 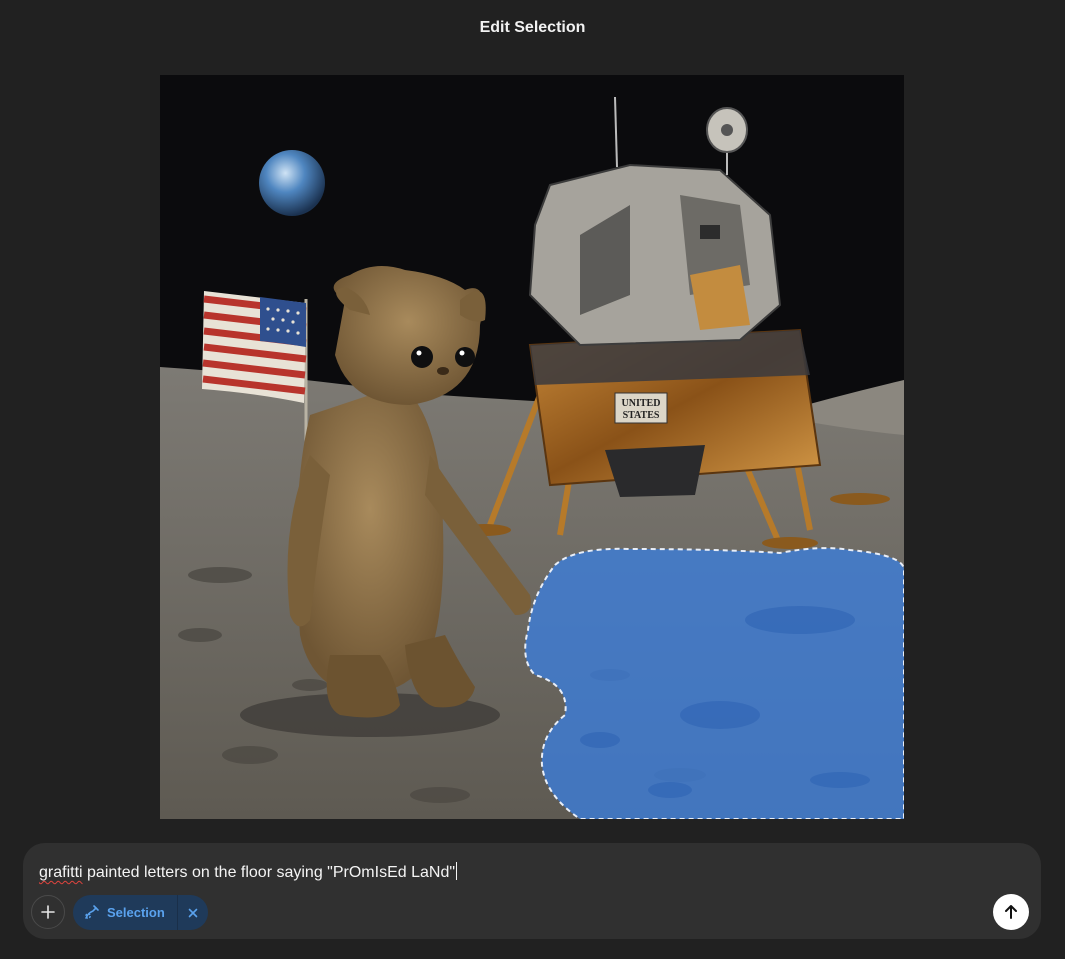 I want to click on selection-chip: Selection, so click(x=140, y=912).